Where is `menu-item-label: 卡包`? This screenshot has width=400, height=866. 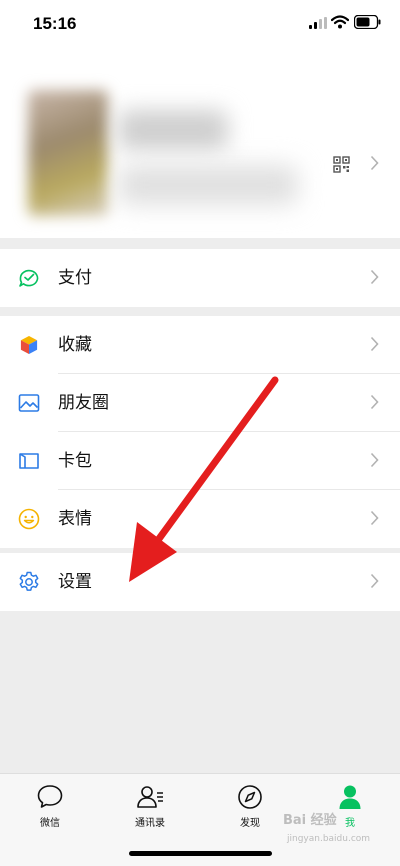 menu-item-label: 卡包 is located at coordinates (75, 461).